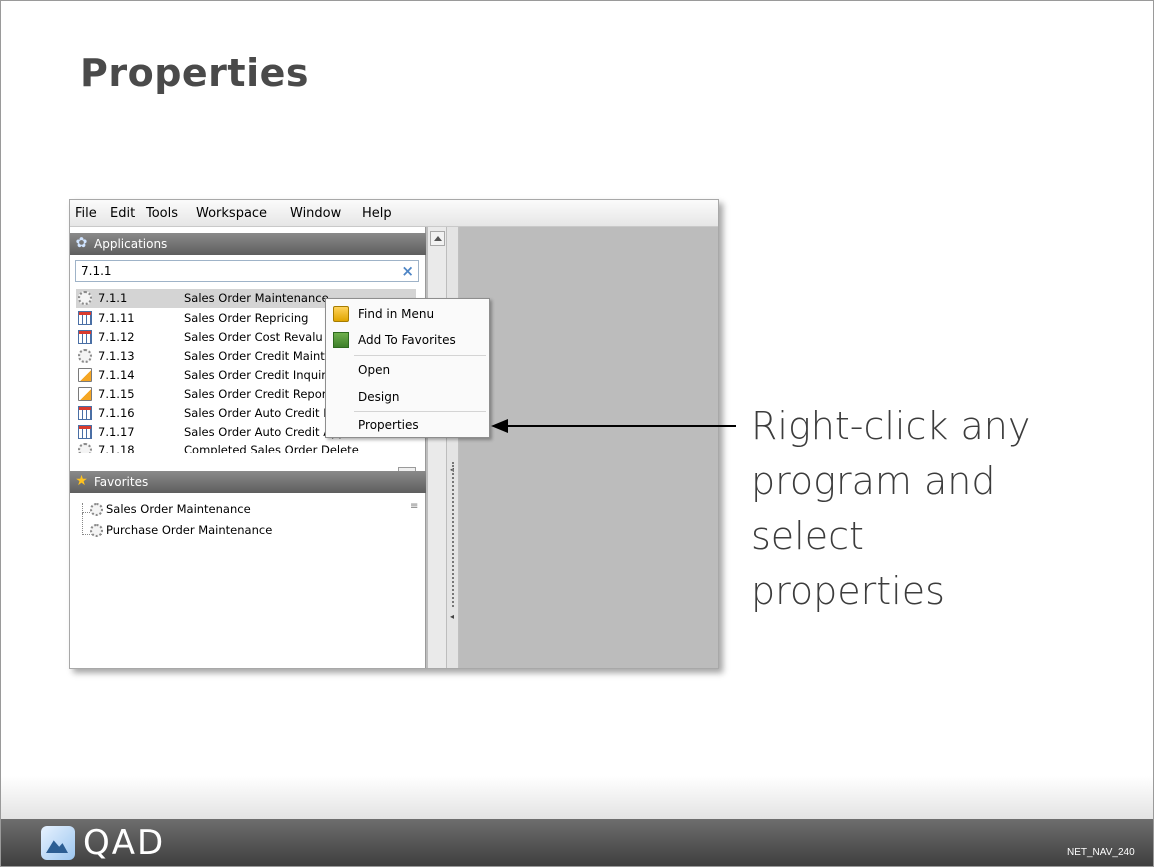 This screenshot has height=867, width=1154. What do you see at coordinates (255, 394) in the screenshot?
I see `app-name: Sales Order Credit Repor` at bounding box center [255, 394].